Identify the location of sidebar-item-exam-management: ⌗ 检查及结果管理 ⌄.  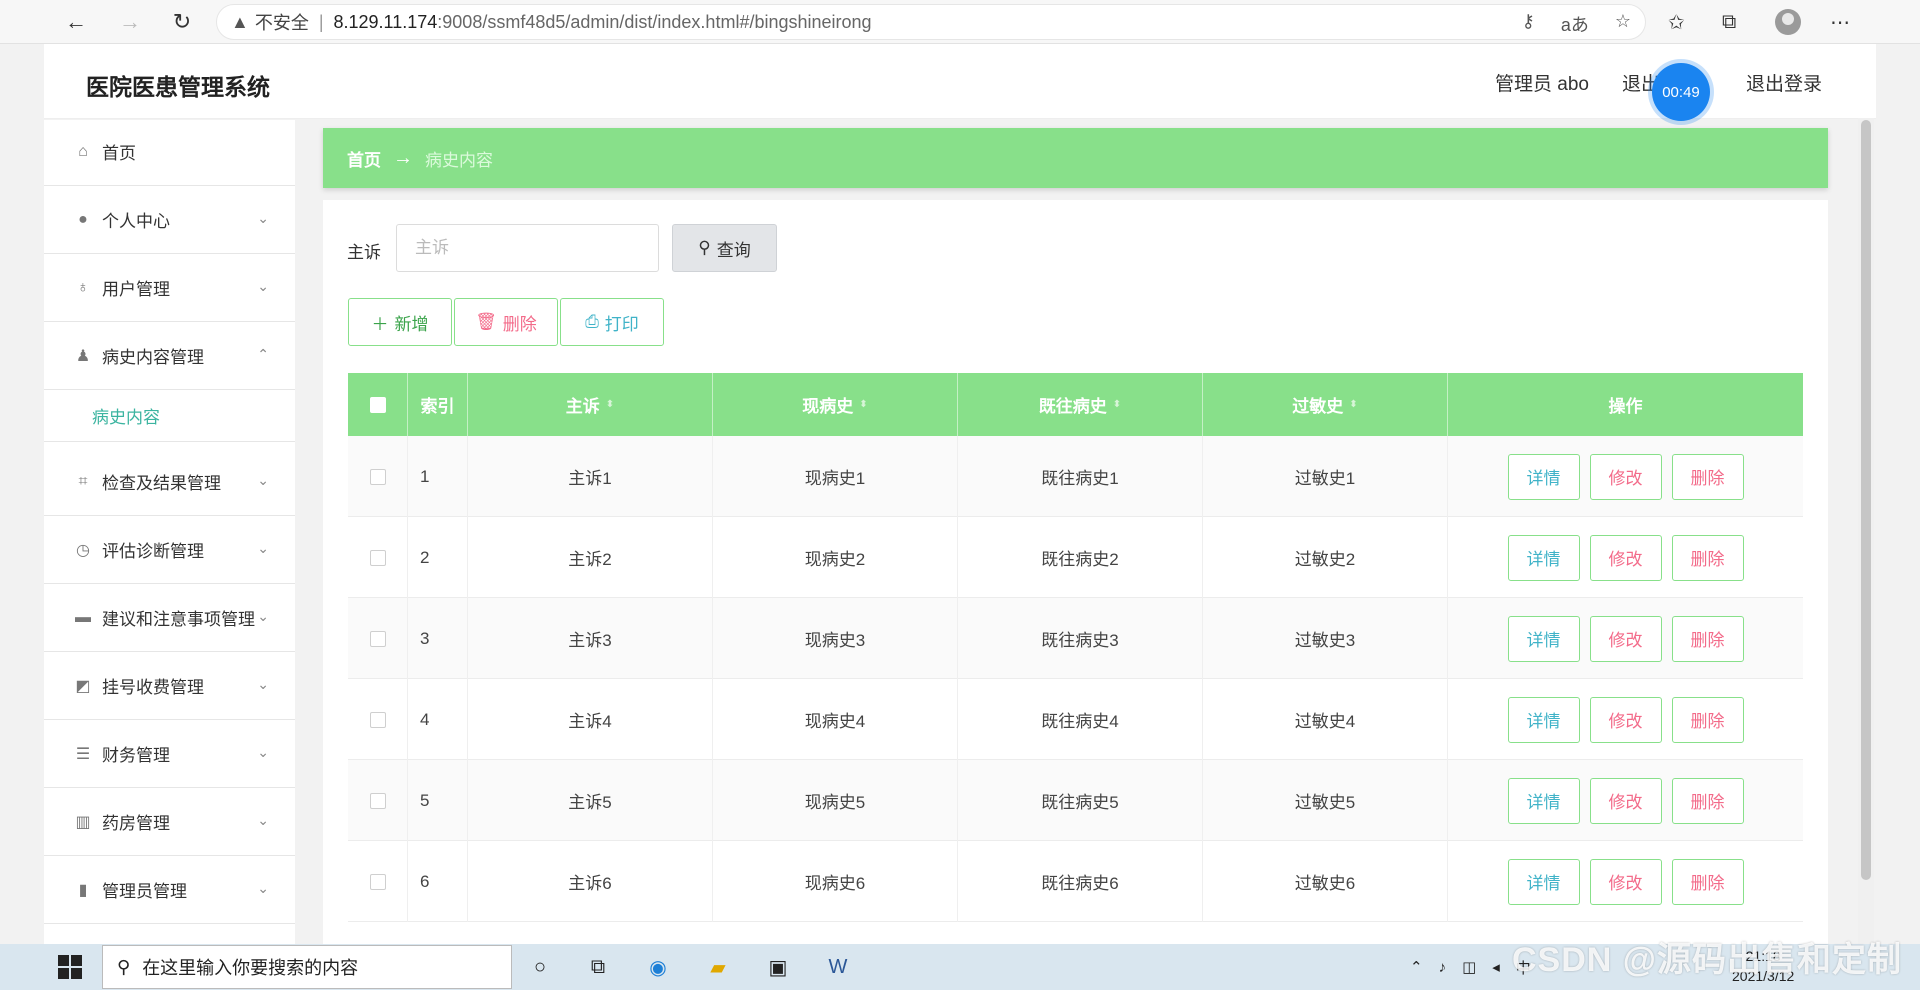
(169, 482).